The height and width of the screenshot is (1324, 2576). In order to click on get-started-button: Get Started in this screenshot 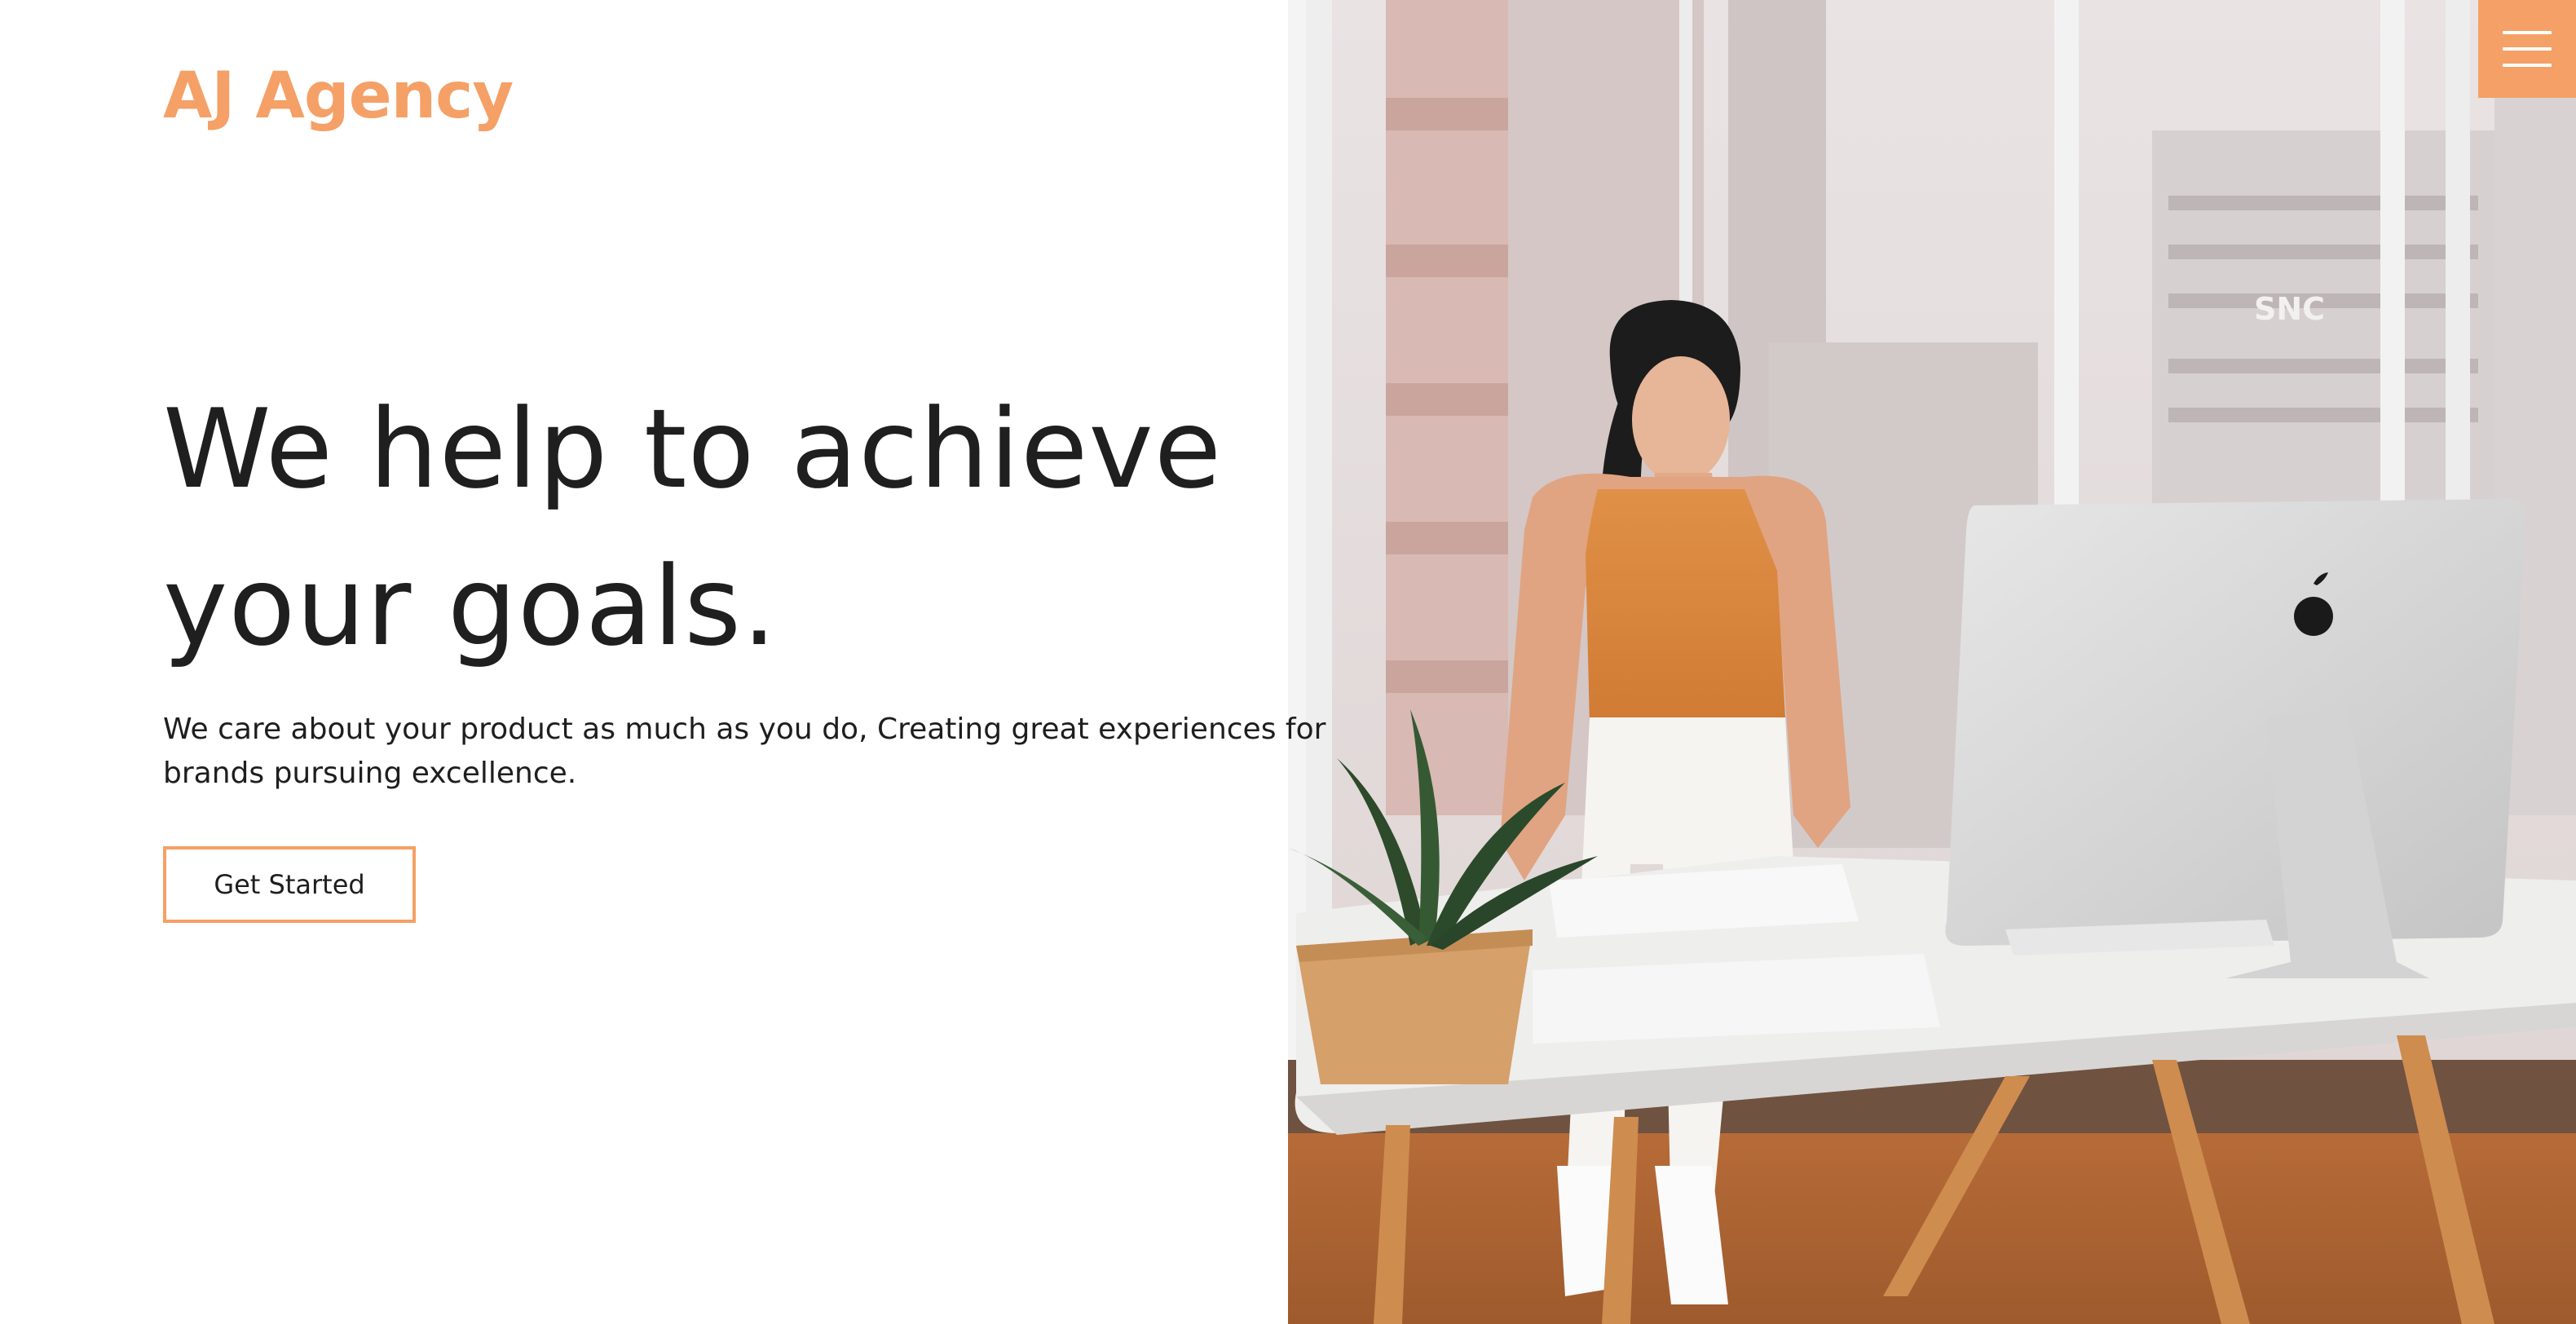, I will do `click(289, 884)`.